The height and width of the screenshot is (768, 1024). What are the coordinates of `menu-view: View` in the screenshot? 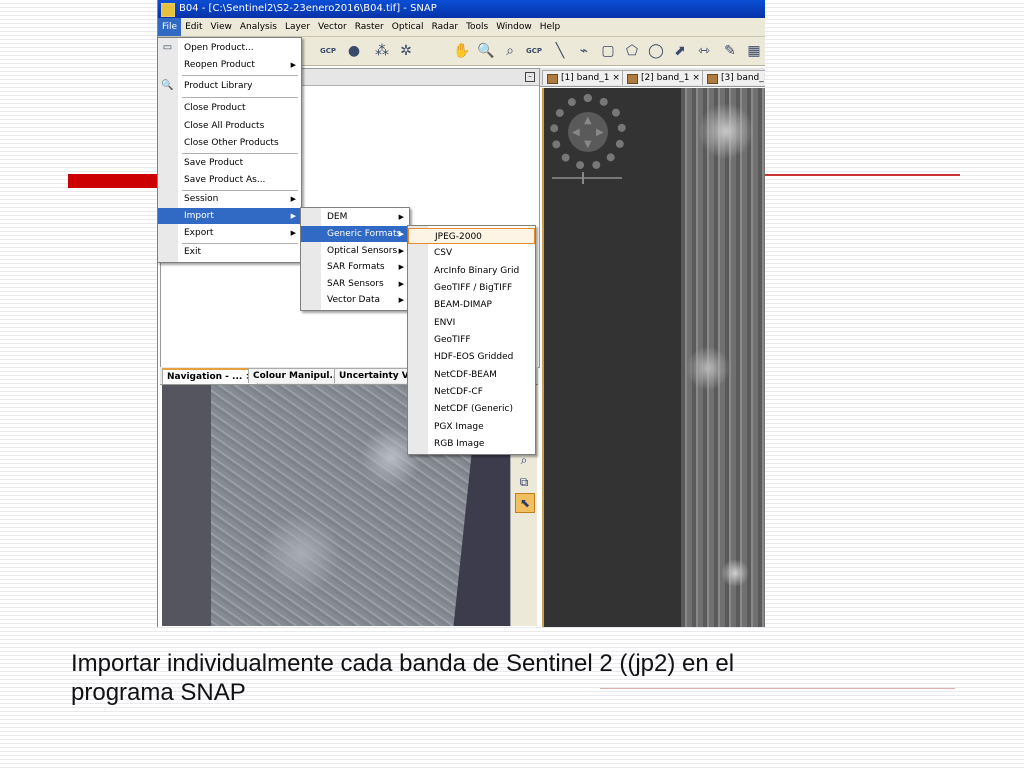 It's located at (221, 27).